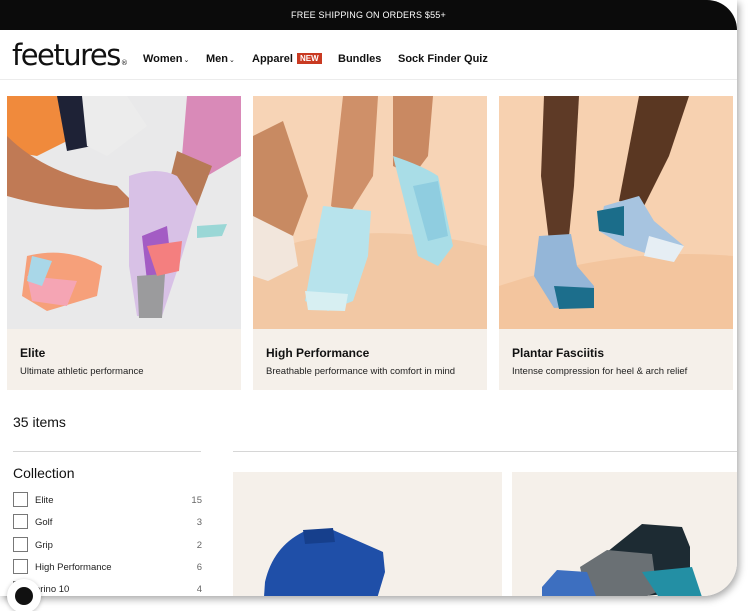 This screenshot has width=750, height=611. What do you see at coordinates (44, 500) in the screenshot?
I see `filter-option-label: Elite` at bounding box center [44, 500].